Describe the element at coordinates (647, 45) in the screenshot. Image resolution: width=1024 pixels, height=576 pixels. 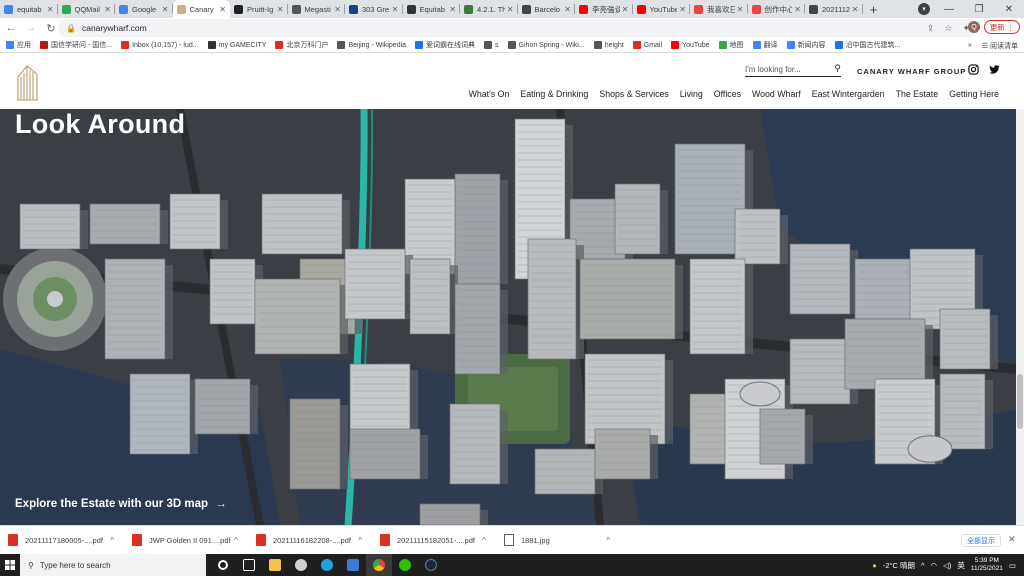
I see `bookmark-item: Gmail` at that location.